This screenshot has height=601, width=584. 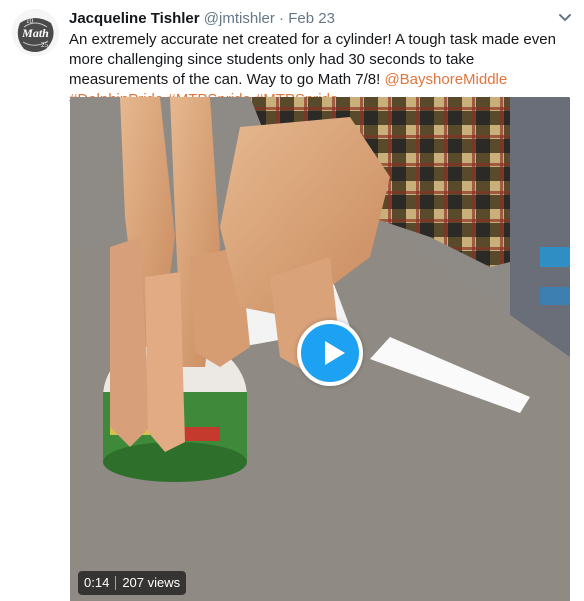 What do you see at coordinates (97, 582) in the screenshot?
I see `video-duration: 0:14` at bounding box center [97, 582].